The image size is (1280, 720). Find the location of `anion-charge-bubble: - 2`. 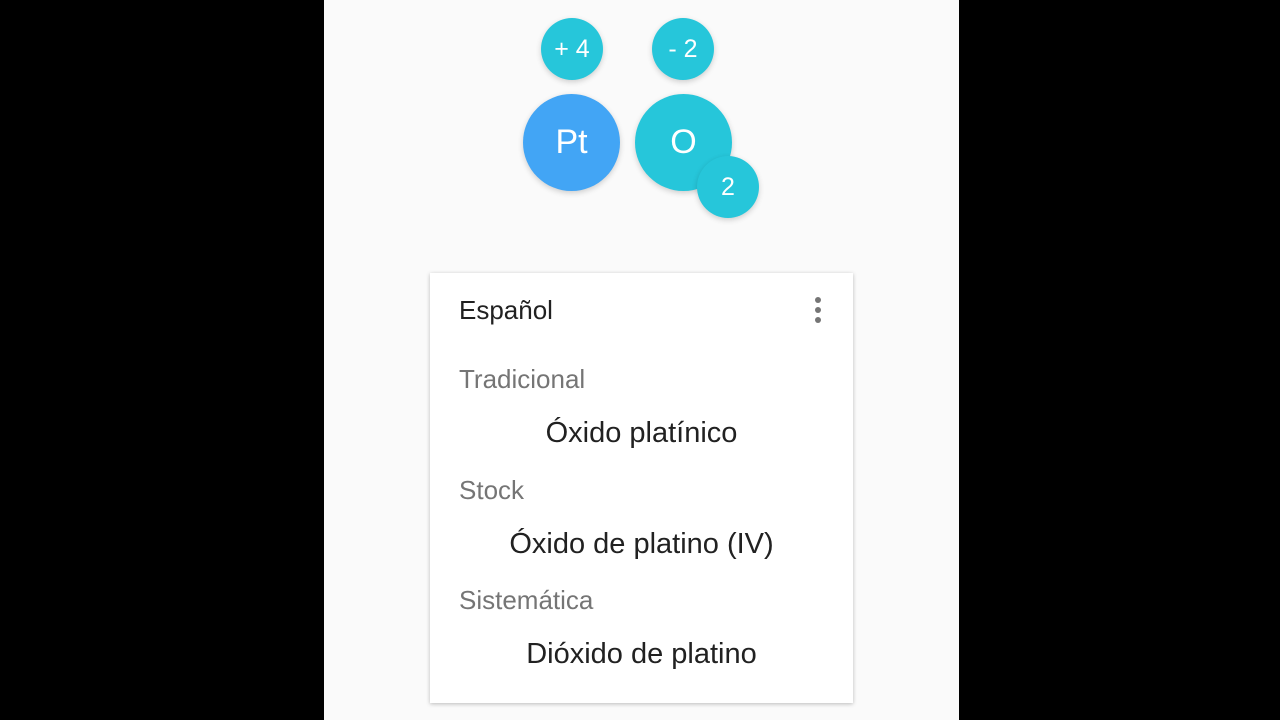

anion-charge-bubble: - 2 is located at coordinates (683, 49).